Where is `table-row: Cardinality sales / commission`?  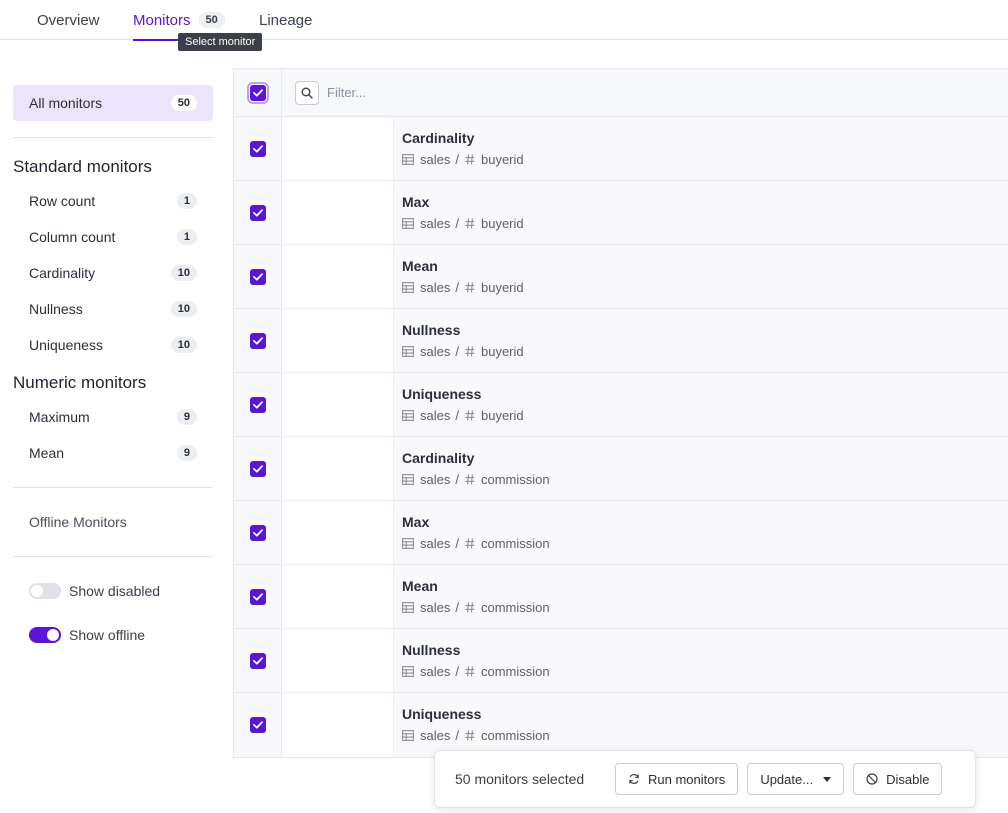 table-row: Cardinality sales / commission is located at coordinates (621, 469).